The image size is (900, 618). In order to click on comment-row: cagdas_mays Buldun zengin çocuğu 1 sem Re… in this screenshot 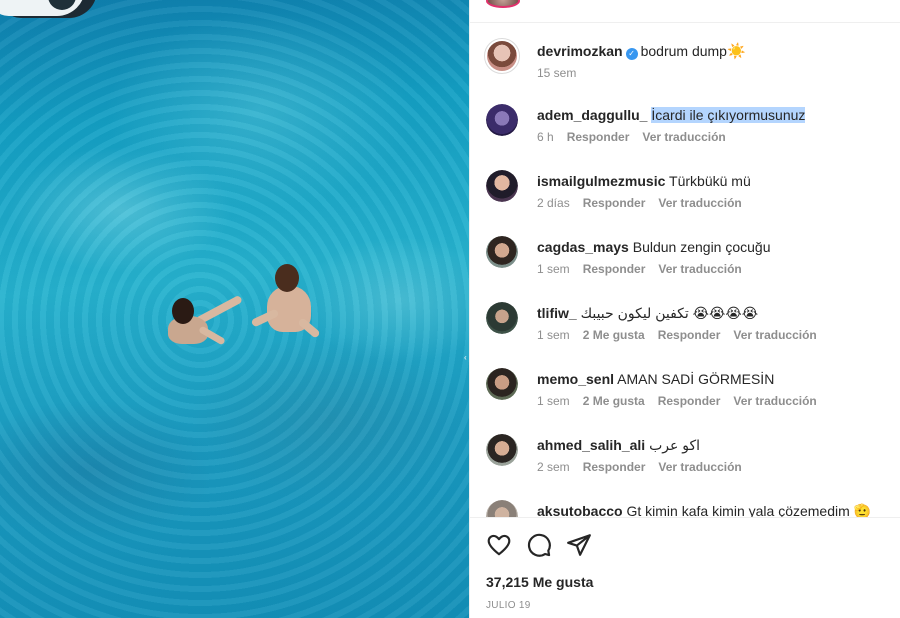, I will do `click(691, 266)`.